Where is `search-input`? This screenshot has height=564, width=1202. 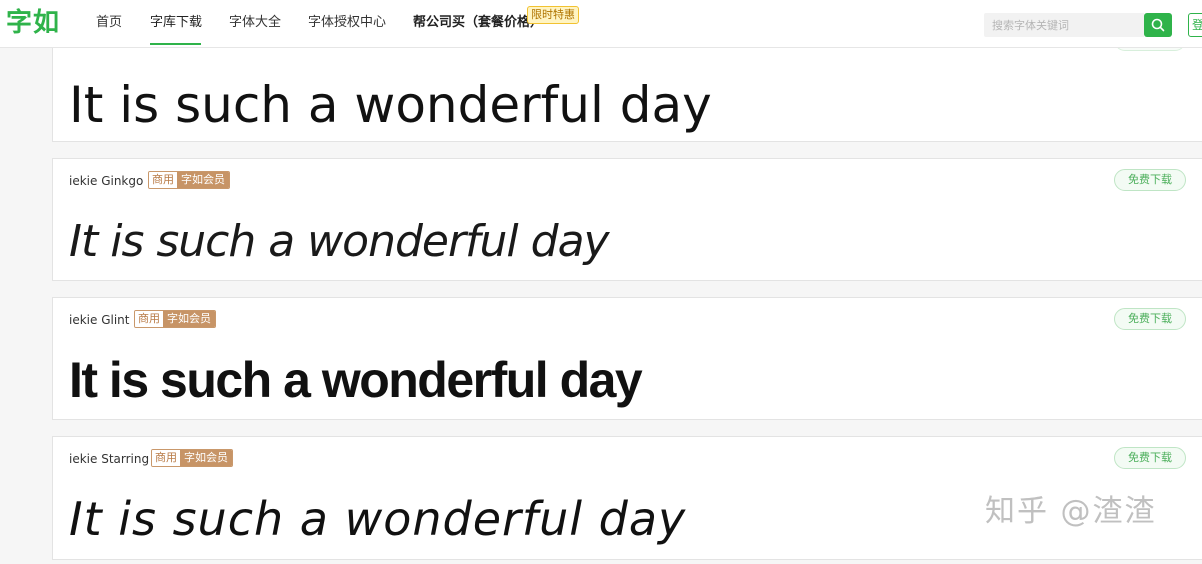 search-input is located at coordinates (1064, 25).